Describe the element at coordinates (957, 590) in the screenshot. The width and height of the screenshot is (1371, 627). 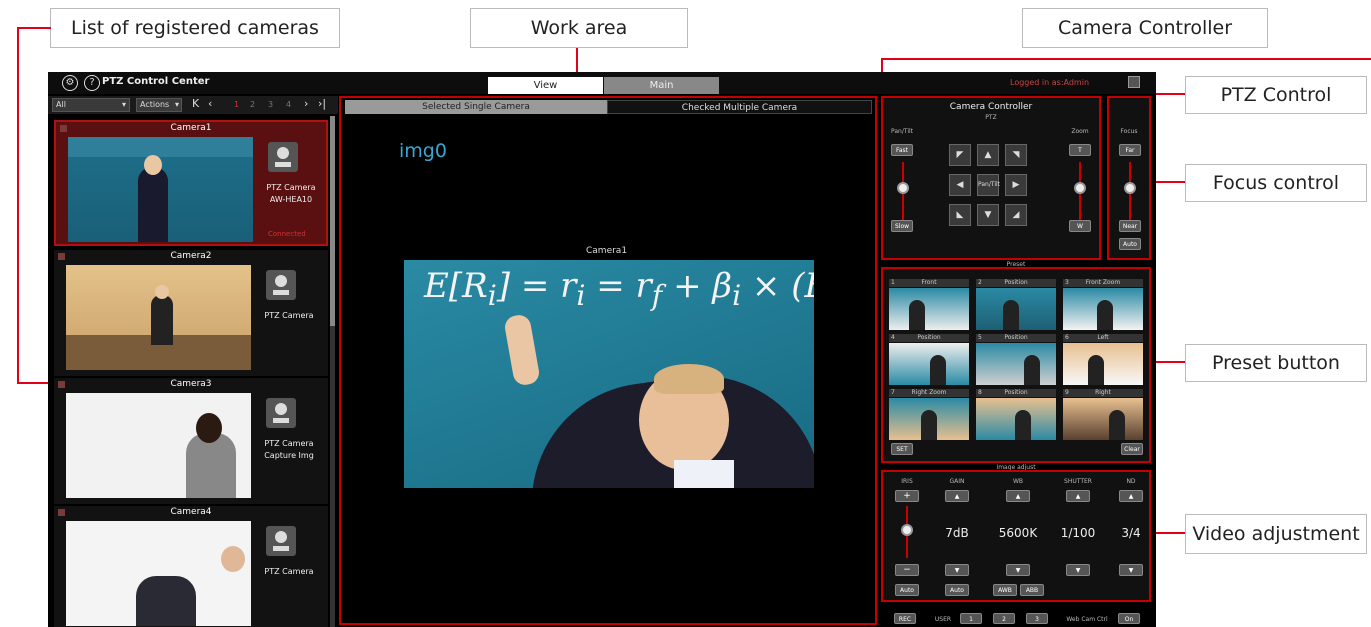
I see `gain-auto-button: Auto` at that location.